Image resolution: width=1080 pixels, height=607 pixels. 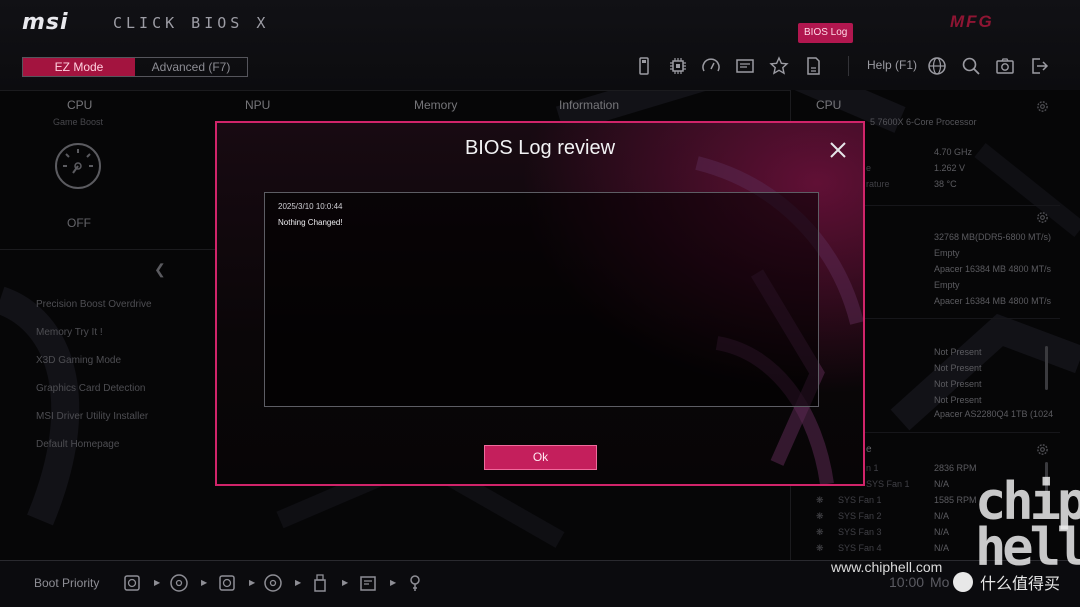 I want to click on speedometer-icon, so click(x=711, y=66).